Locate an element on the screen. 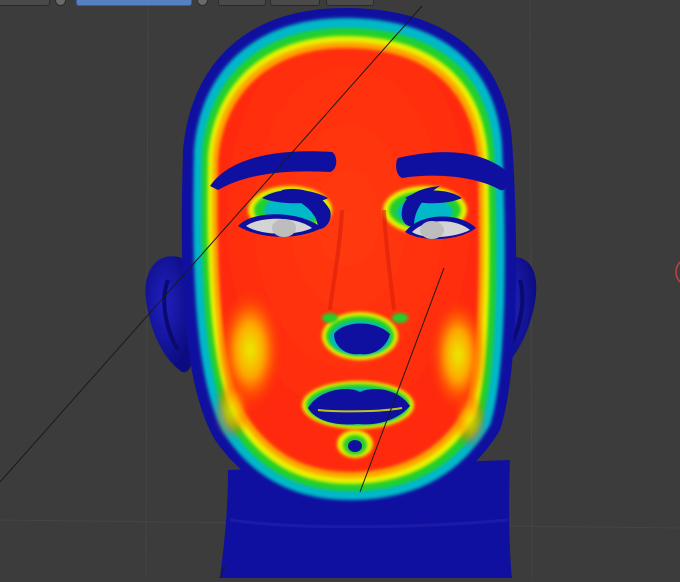  header-dropdown is located at coordinates (25, 3).